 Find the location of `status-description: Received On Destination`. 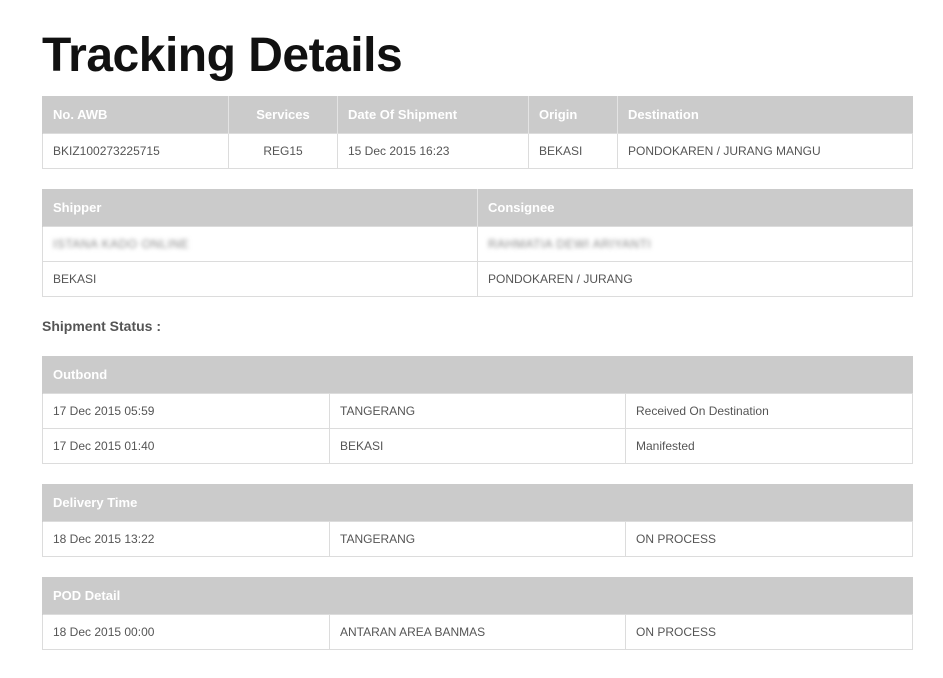

status-description: Received On Destination is located at coordinates (769, 411).